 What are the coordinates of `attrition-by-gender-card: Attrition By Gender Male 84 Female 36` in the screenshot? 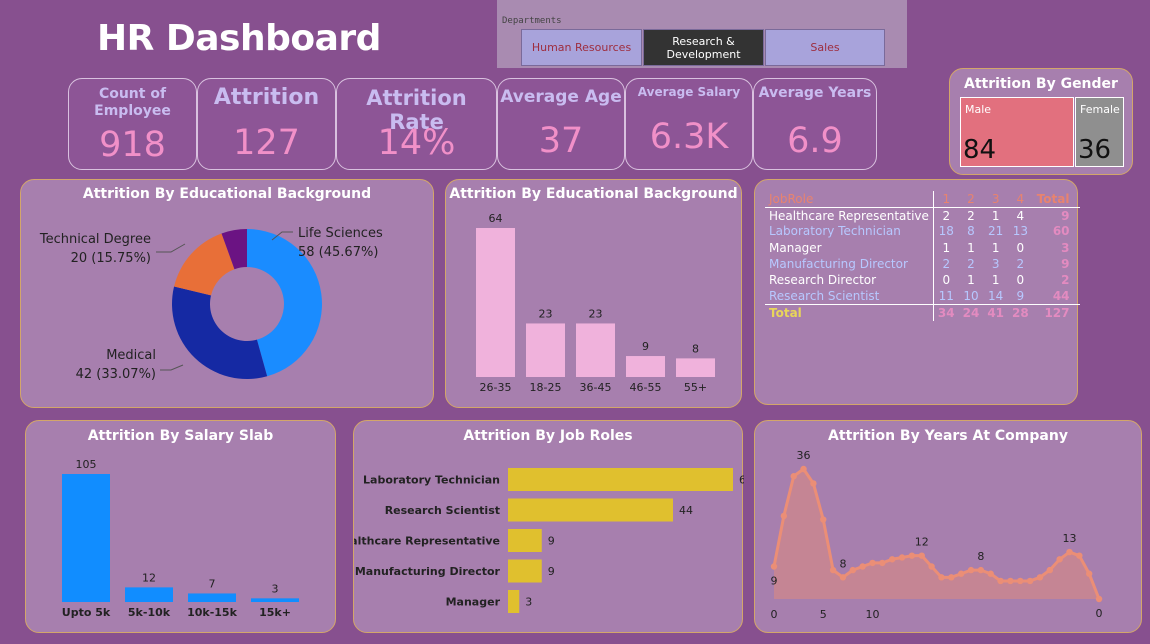 It's located at (1041, 121).